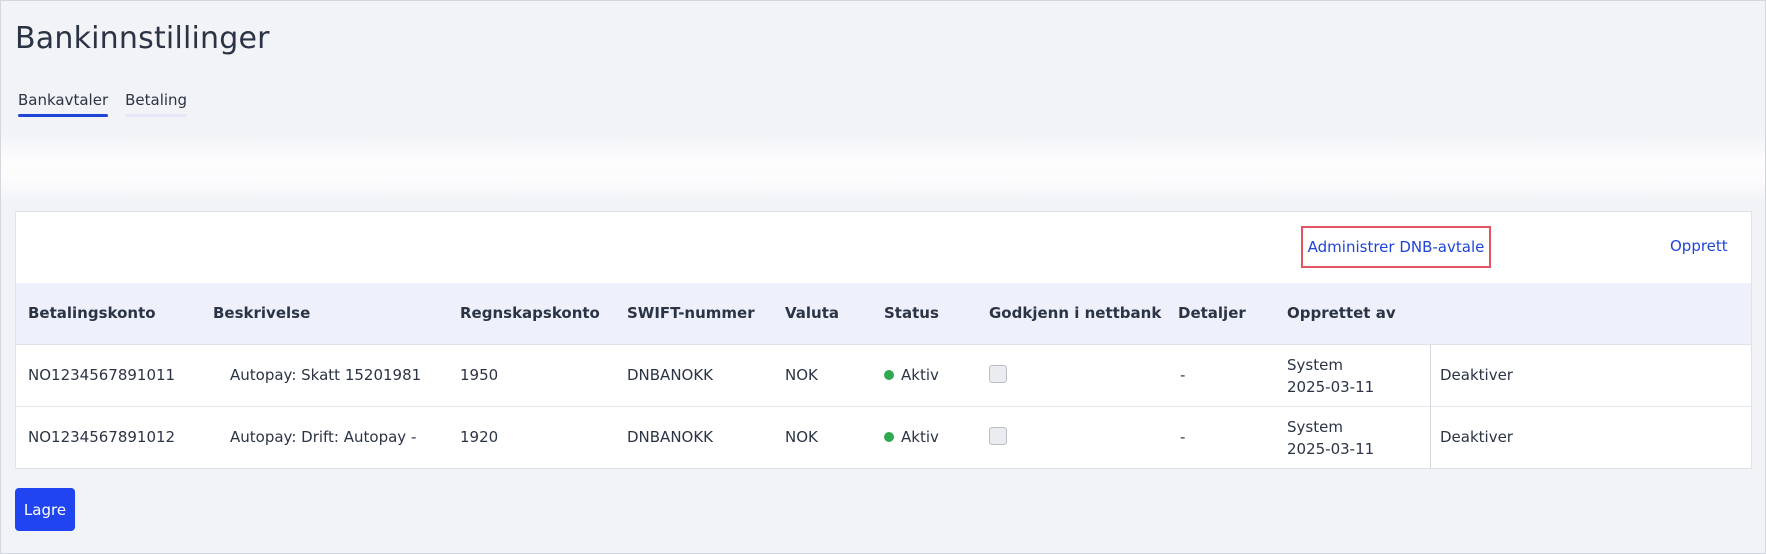 The image size is (1766, 554). Describe the element at coordinates (1341, 313) in the screenshot. I see `column-header-created-by: Opprettet av` at that location.